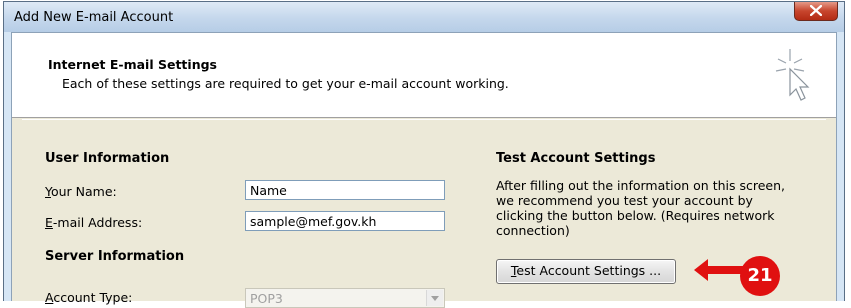  I want to click on email-address-label: E-mail Address:, so click(94, 222).